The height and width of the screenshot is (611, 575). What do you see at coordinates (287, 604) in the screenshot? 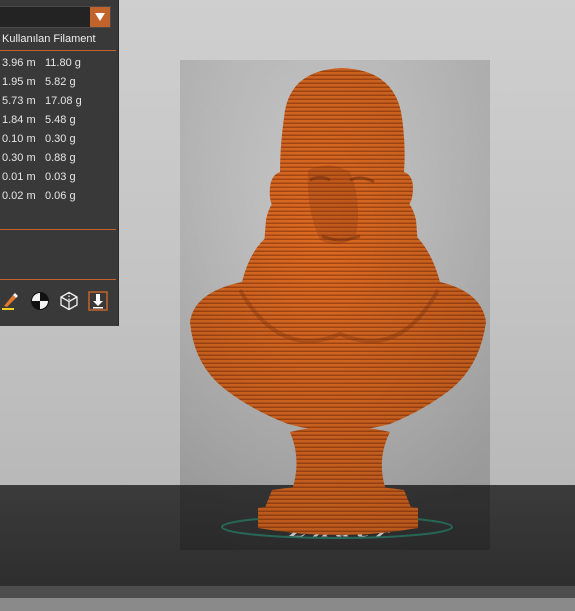
I see `build-plate-front` at bounding box center [287, 604].